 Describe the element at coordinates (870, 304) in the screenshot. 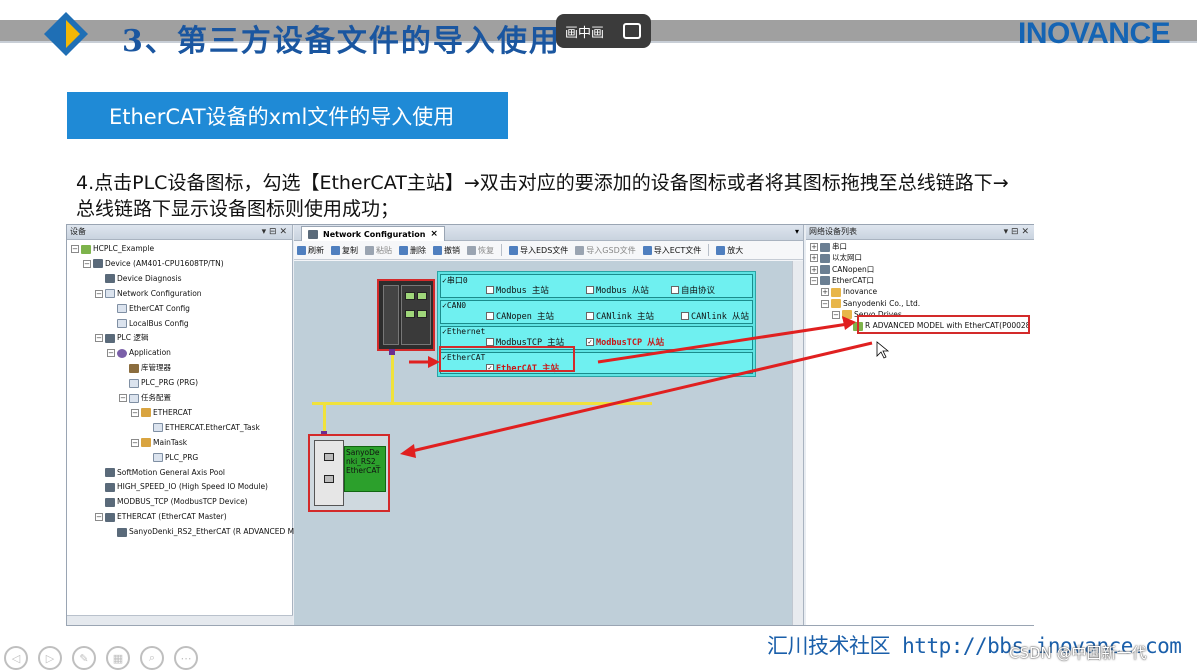

I see `tree-item: − Sanyodenki Co., Ltd.` at that location.